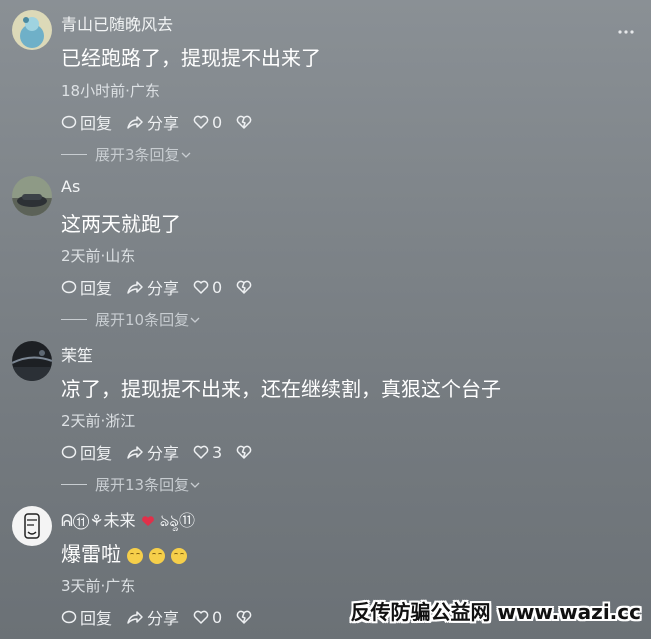 Image resolution: width=651 pixels, height=639 pixels. I want to click on comment-meta: 3天前·广东, so click(98, 586).